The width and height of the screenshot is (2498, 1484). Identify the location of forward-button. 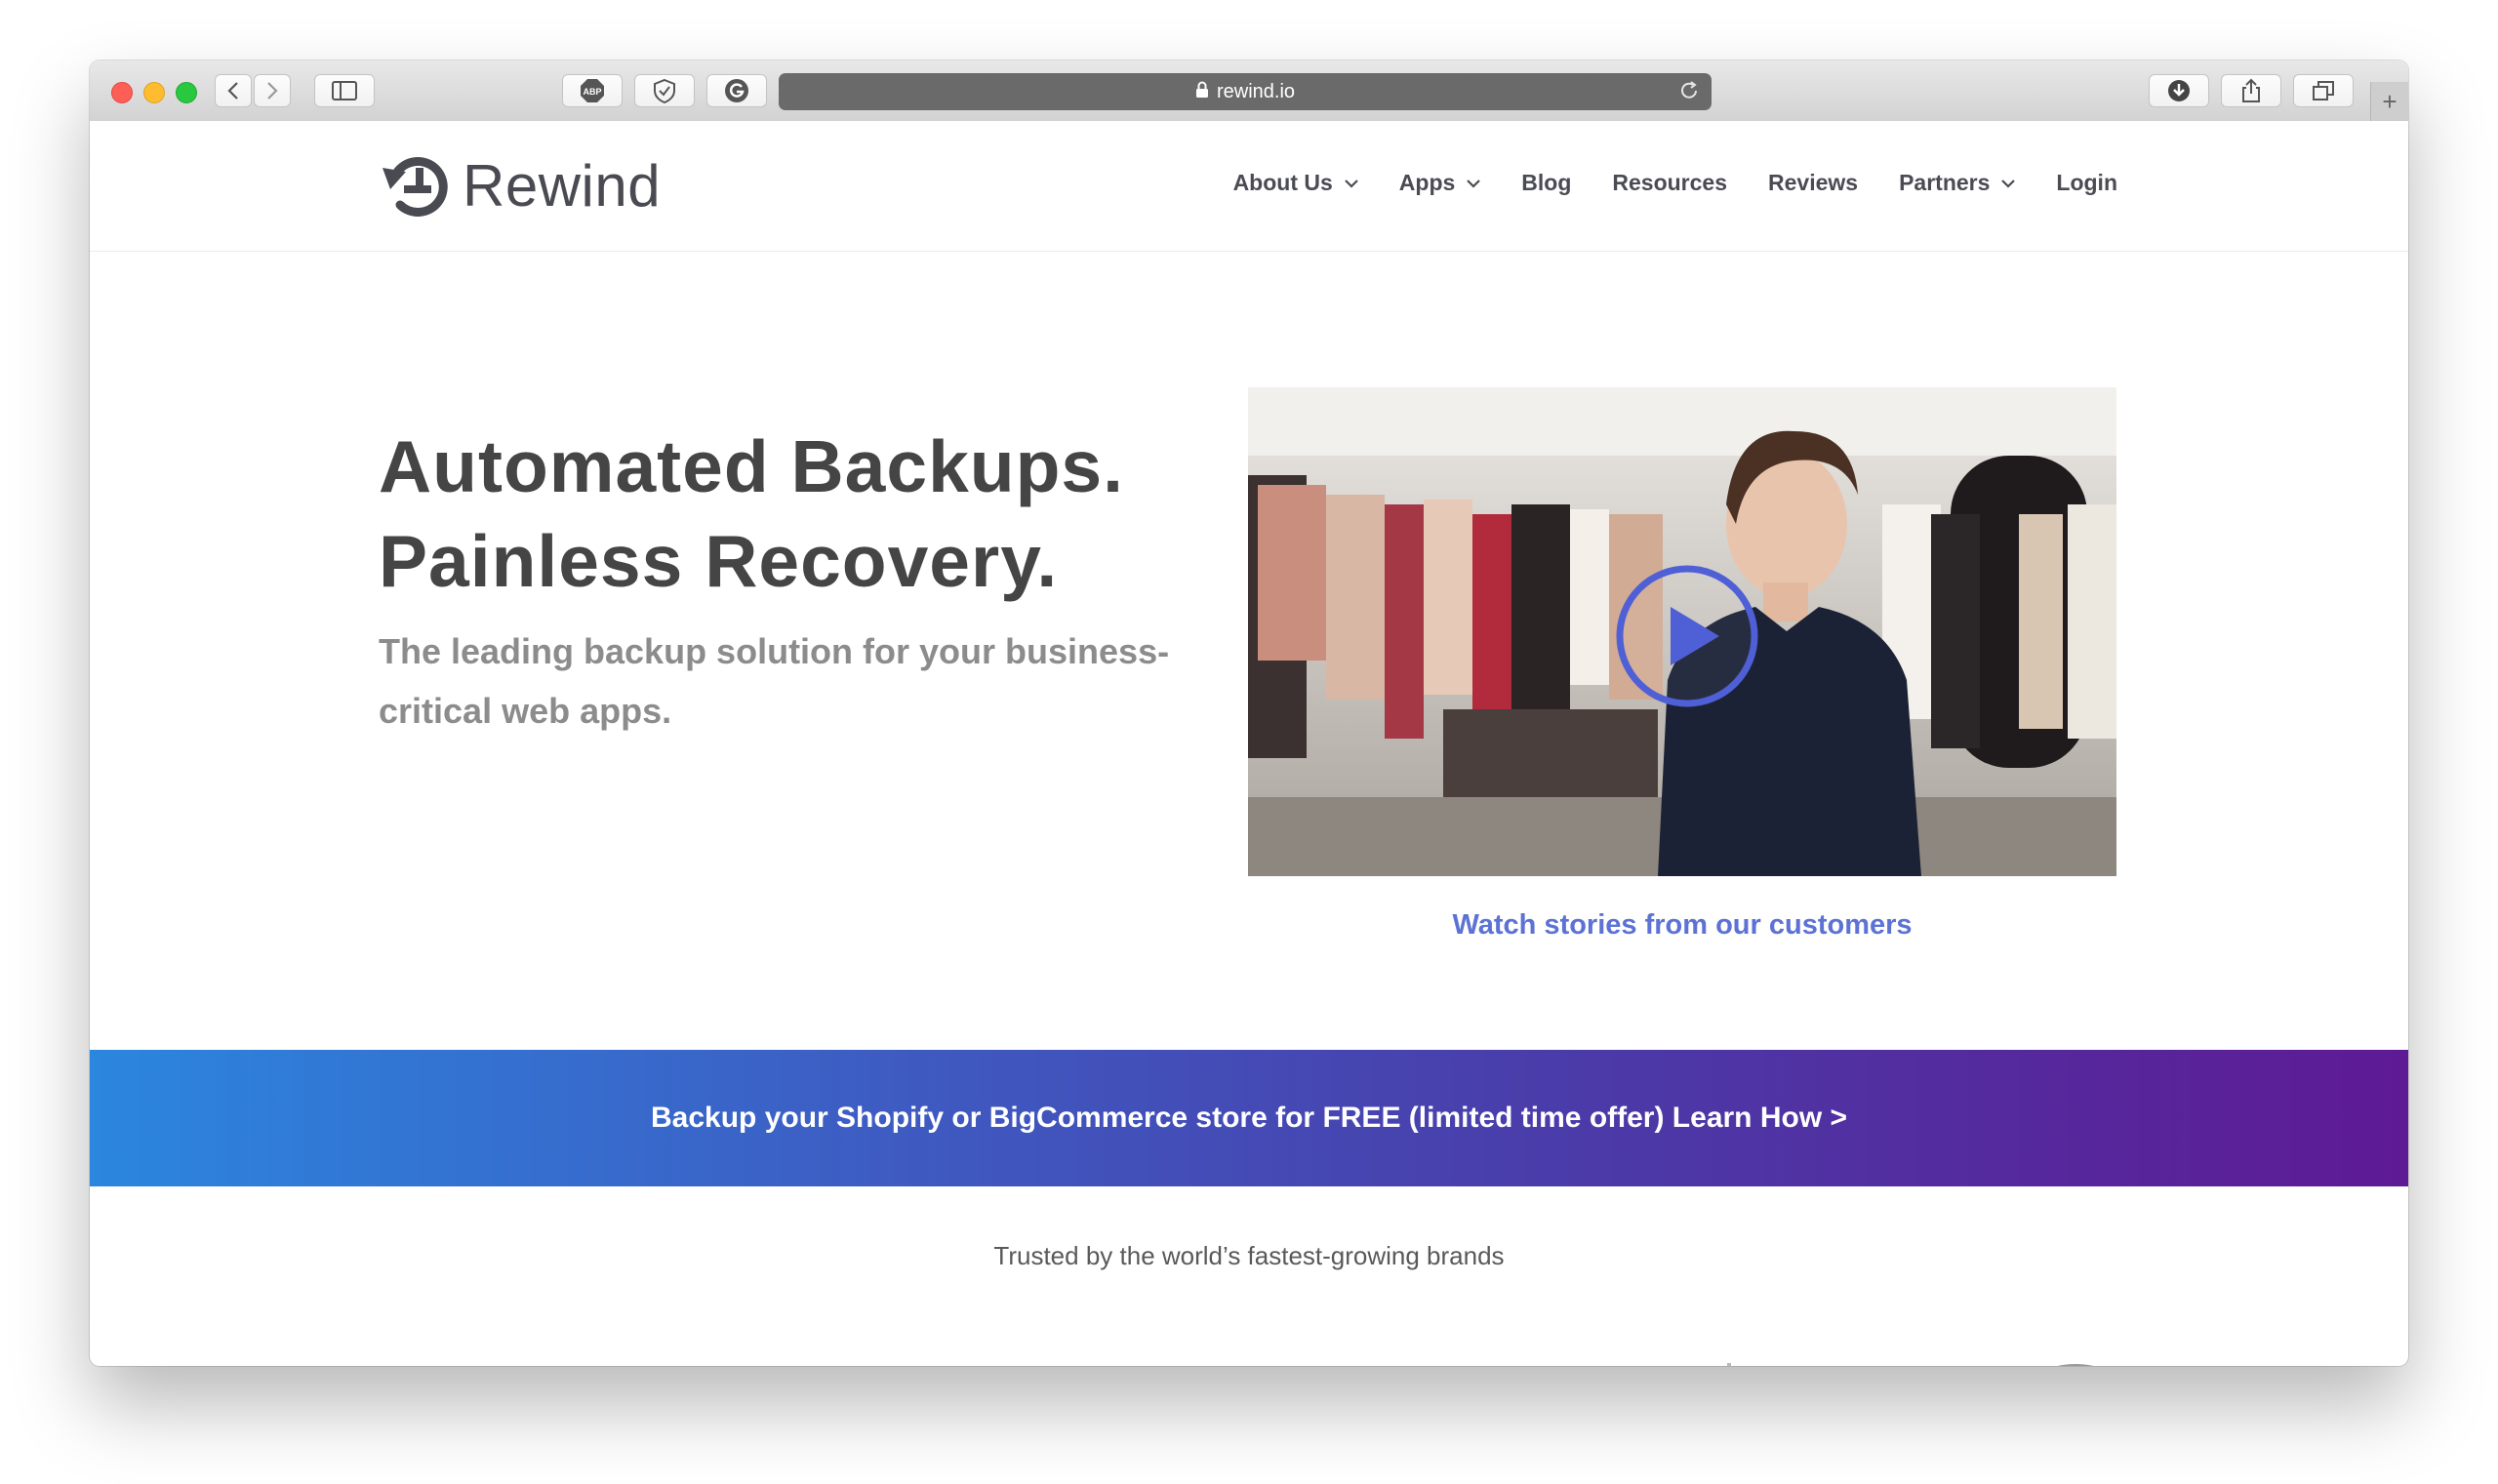
(272, 90).